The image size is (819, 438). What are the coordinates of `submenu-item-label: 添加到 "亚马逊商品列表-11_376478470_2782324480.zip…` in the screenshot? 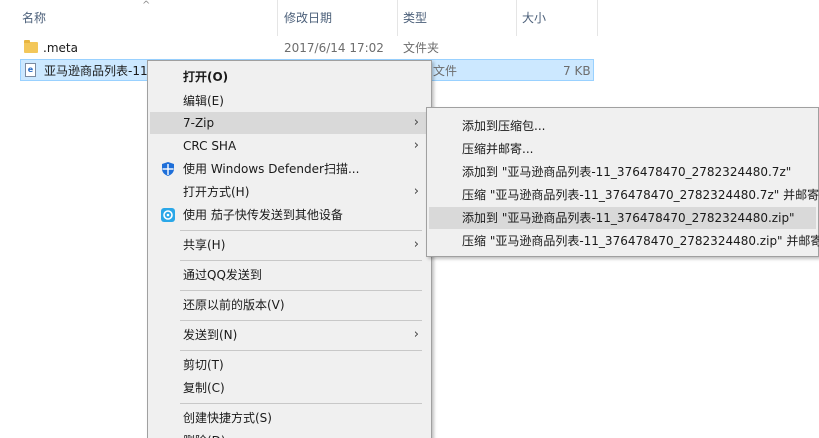 It's located at (628, 218).